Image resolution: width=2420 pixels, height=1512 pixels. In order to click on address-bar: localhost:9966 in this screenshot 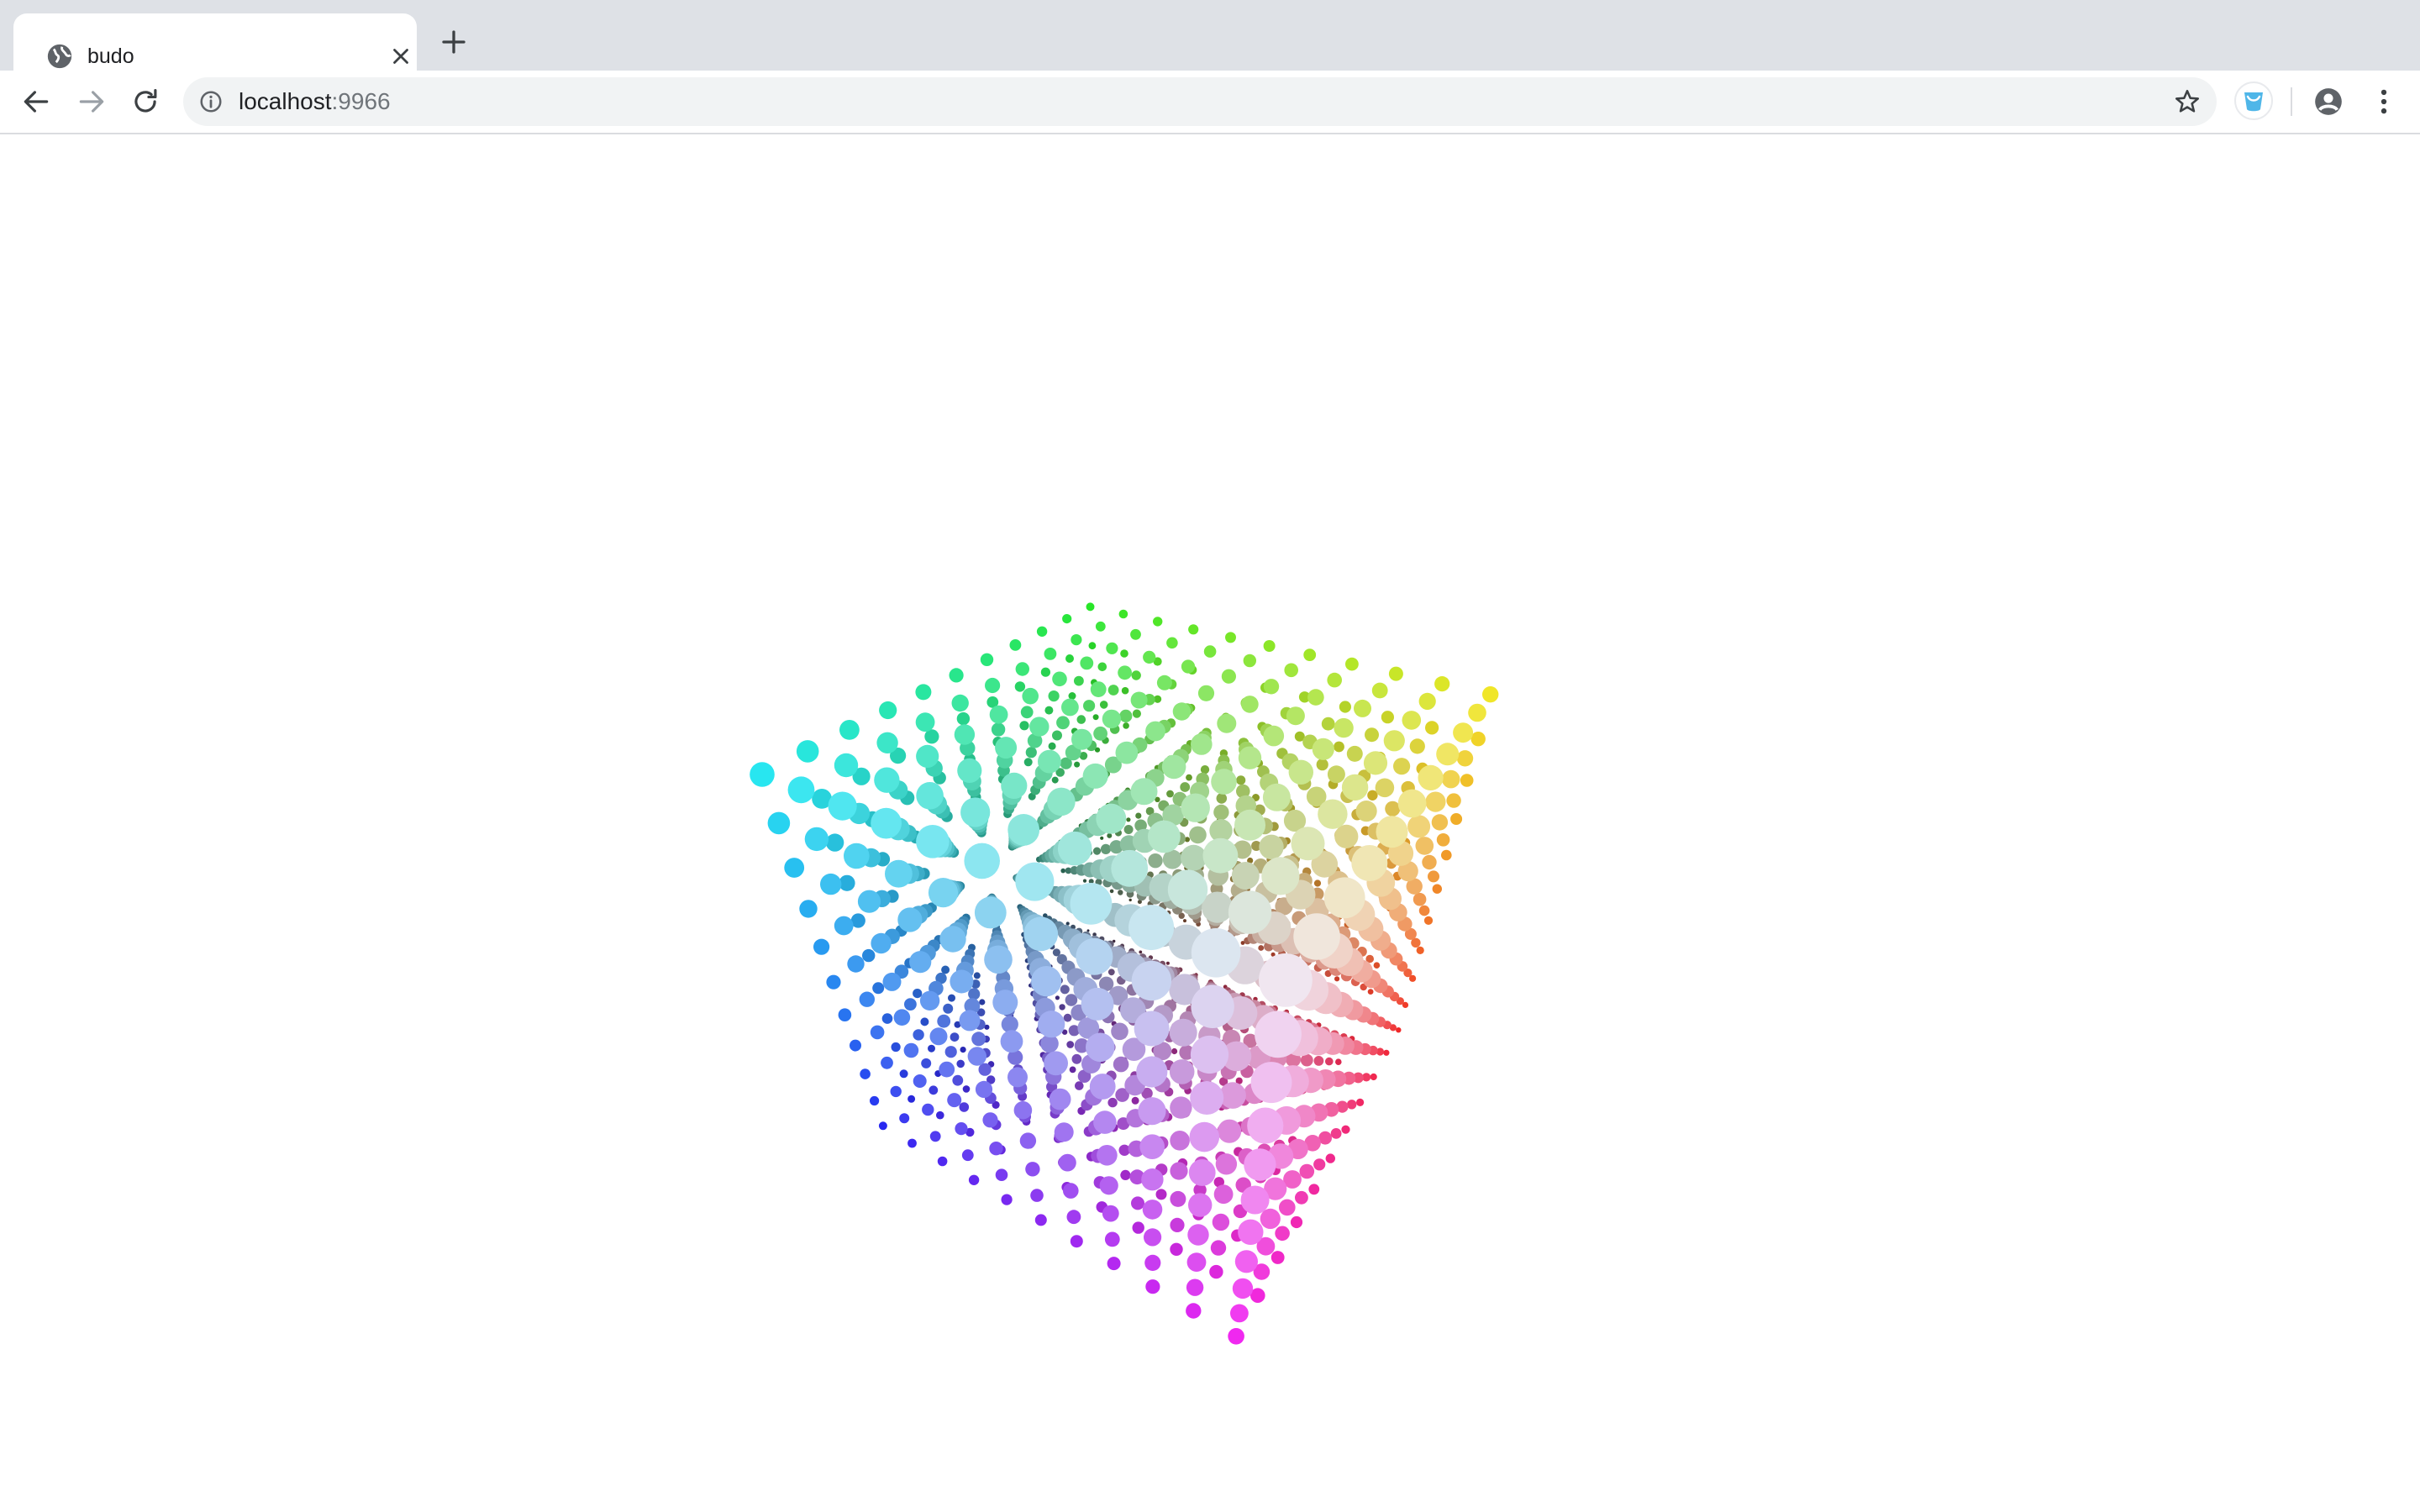, I will do `click(1200, 101)`.